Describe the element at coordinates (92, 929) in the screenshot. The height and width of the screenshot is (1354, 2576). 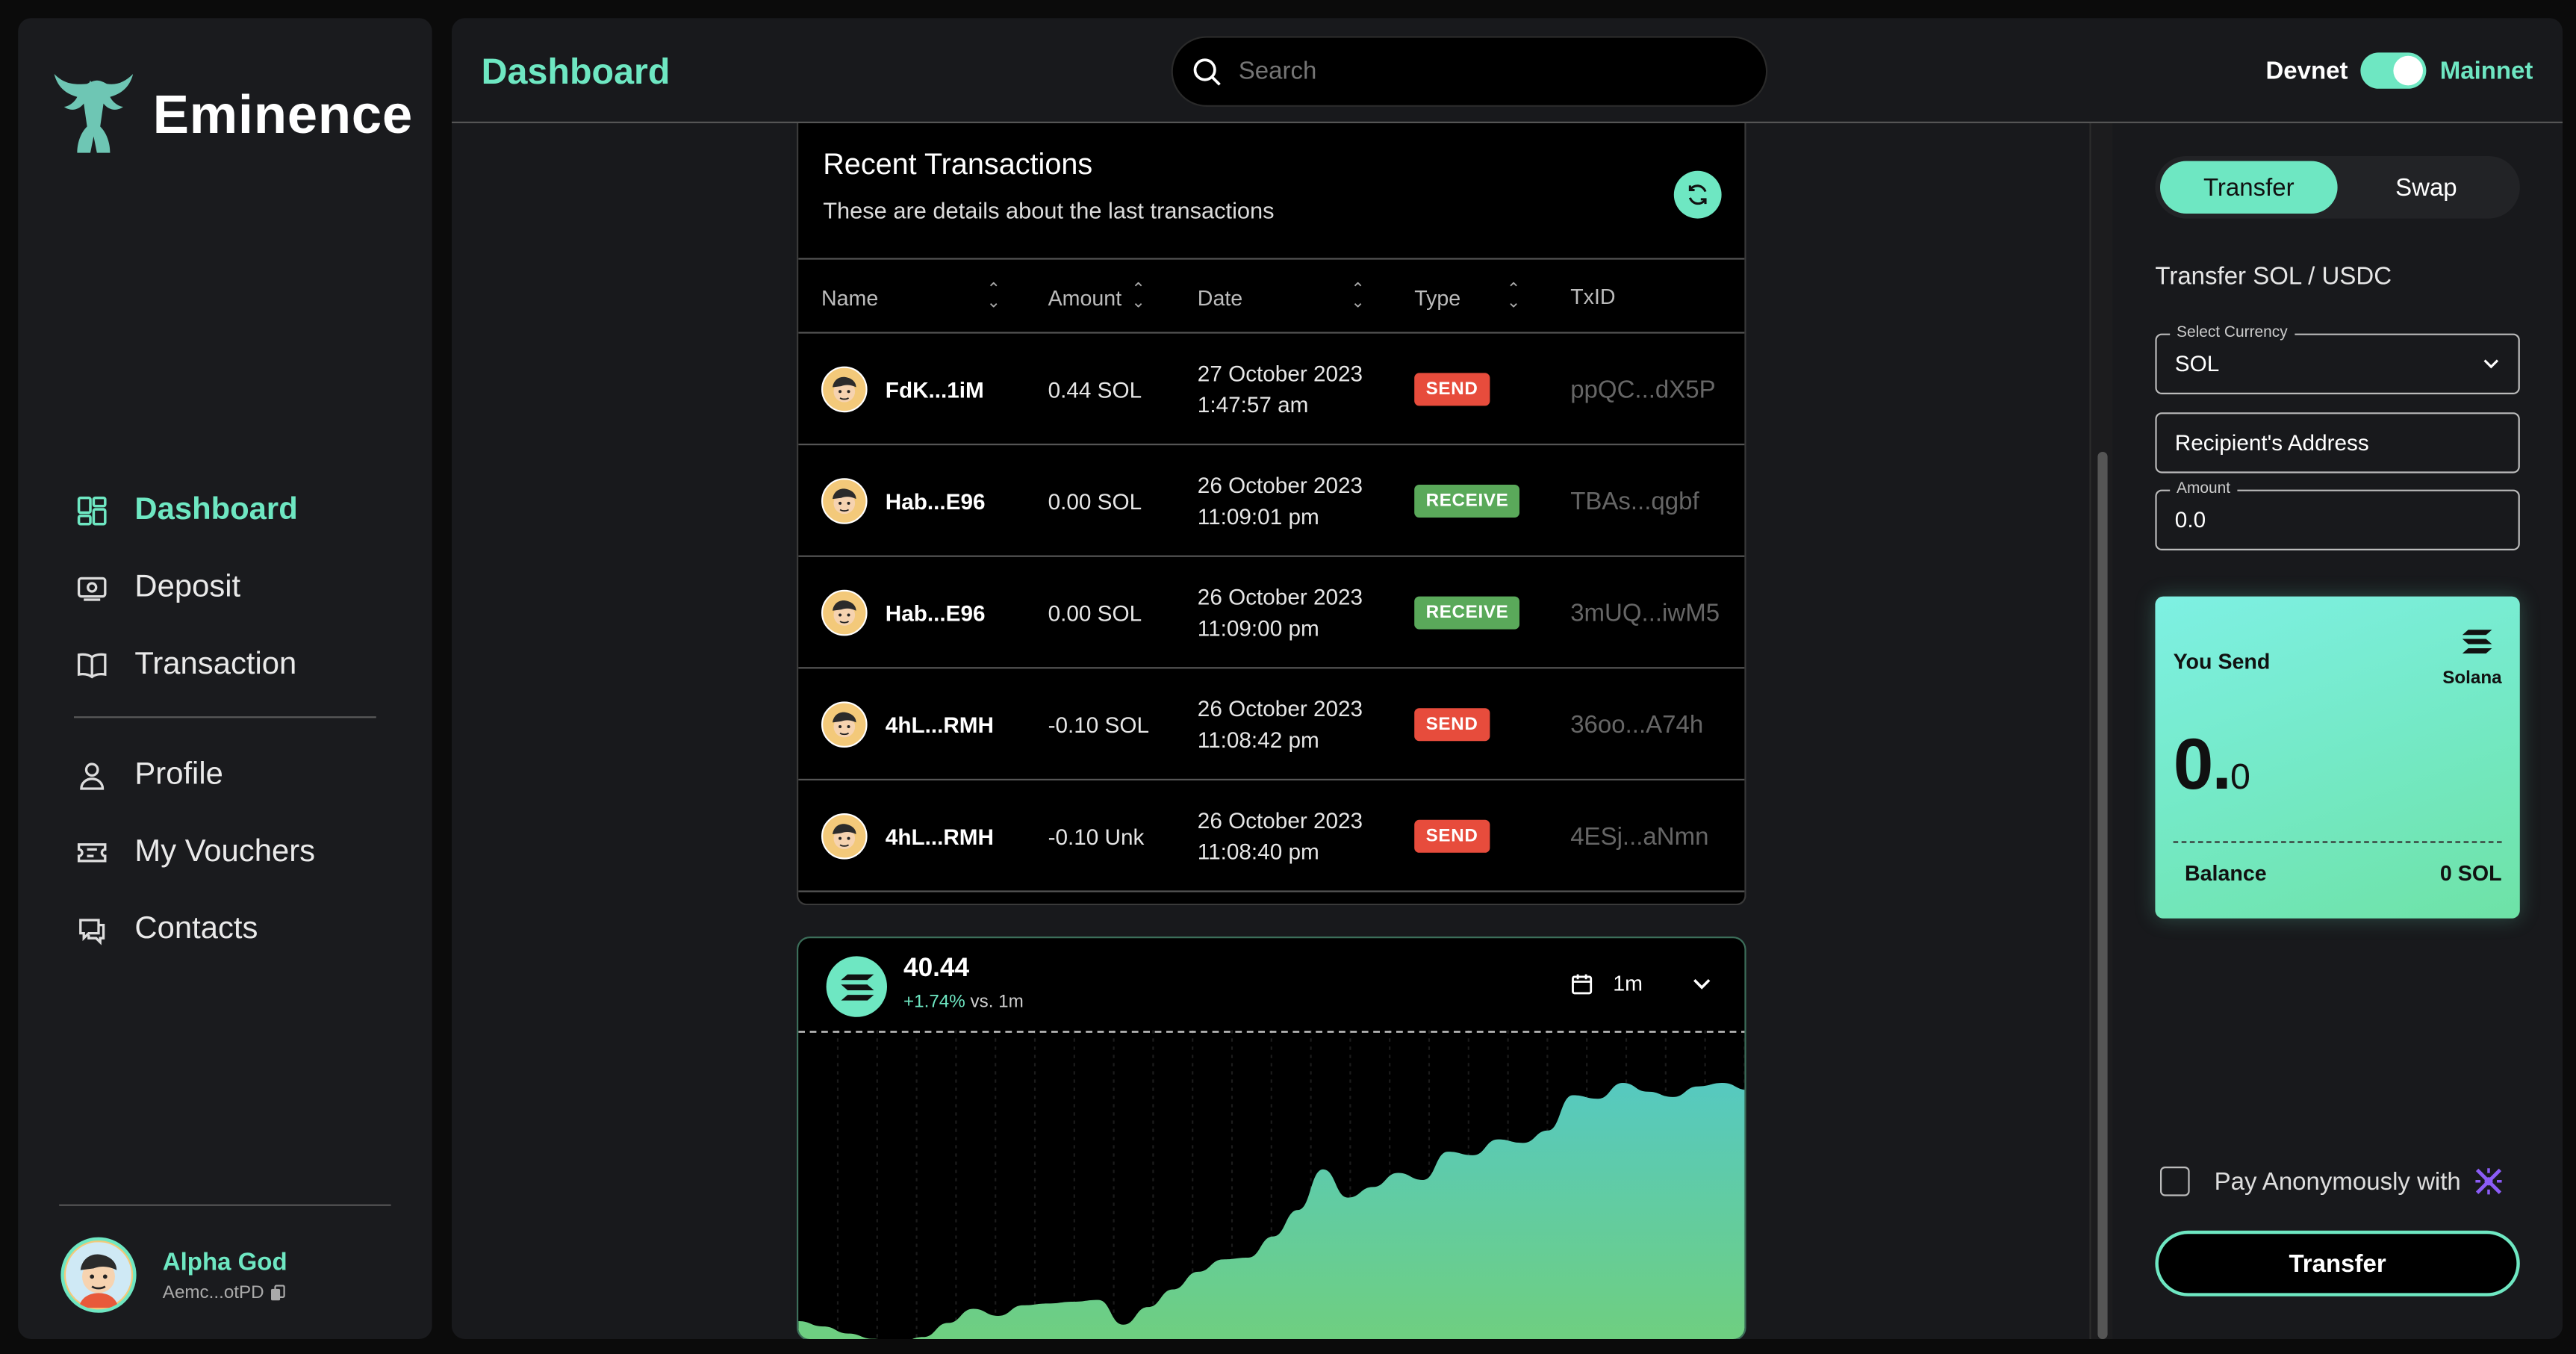
I see `chat-icon` at that location.